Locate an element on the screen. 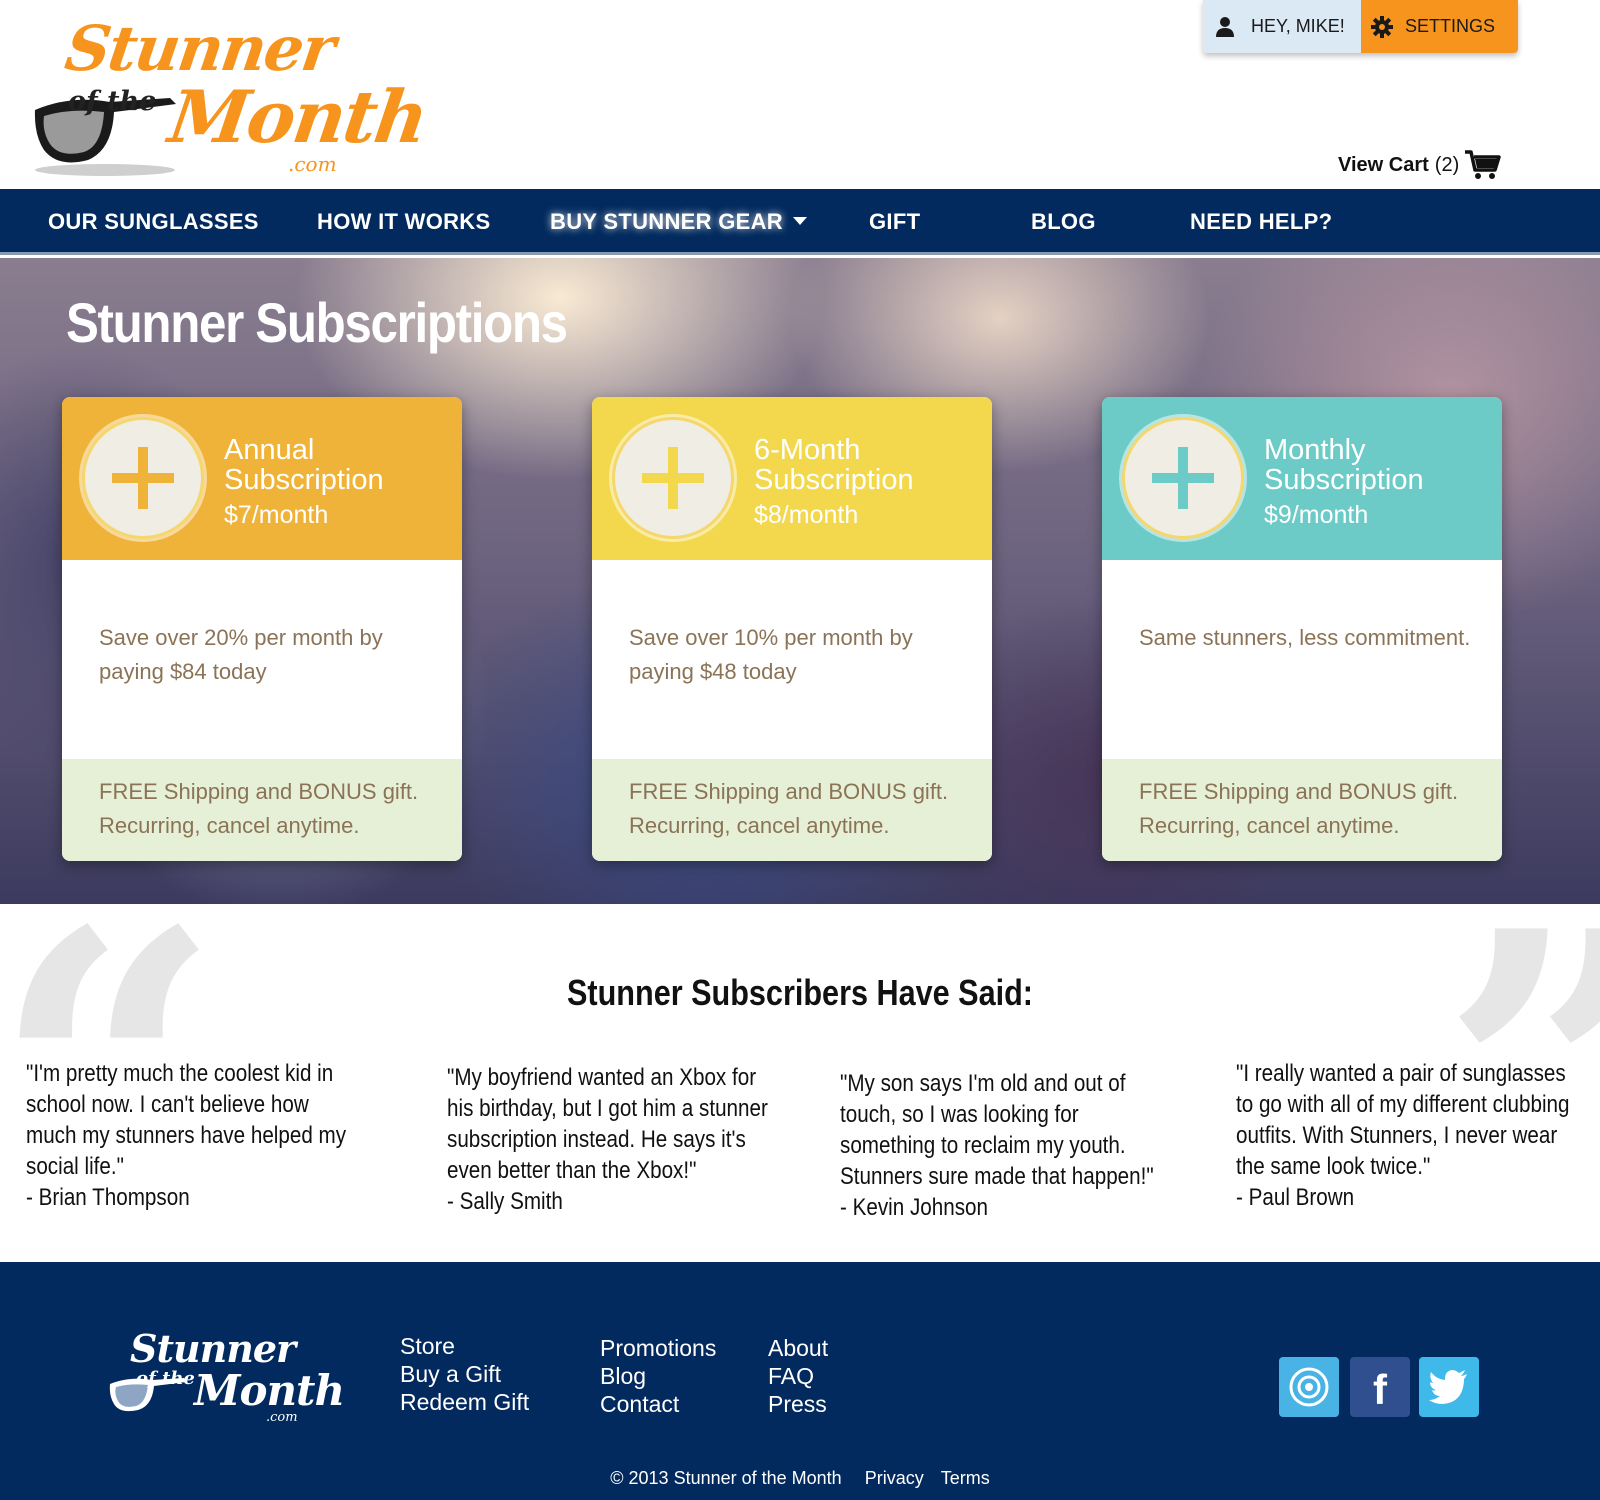 The width and height of the screenshot is (1600, 1500). testimonial-author: - Paul Brown is located at coordinates (1295, 1197).